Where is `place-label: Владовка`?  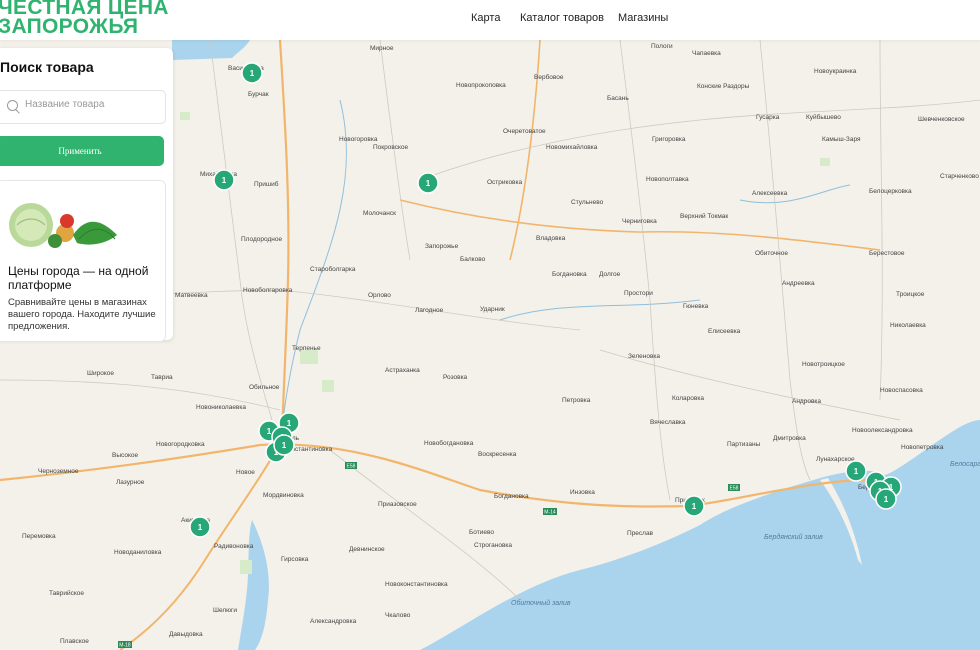 place-label: Владовка is located at coordinates (551, 238).